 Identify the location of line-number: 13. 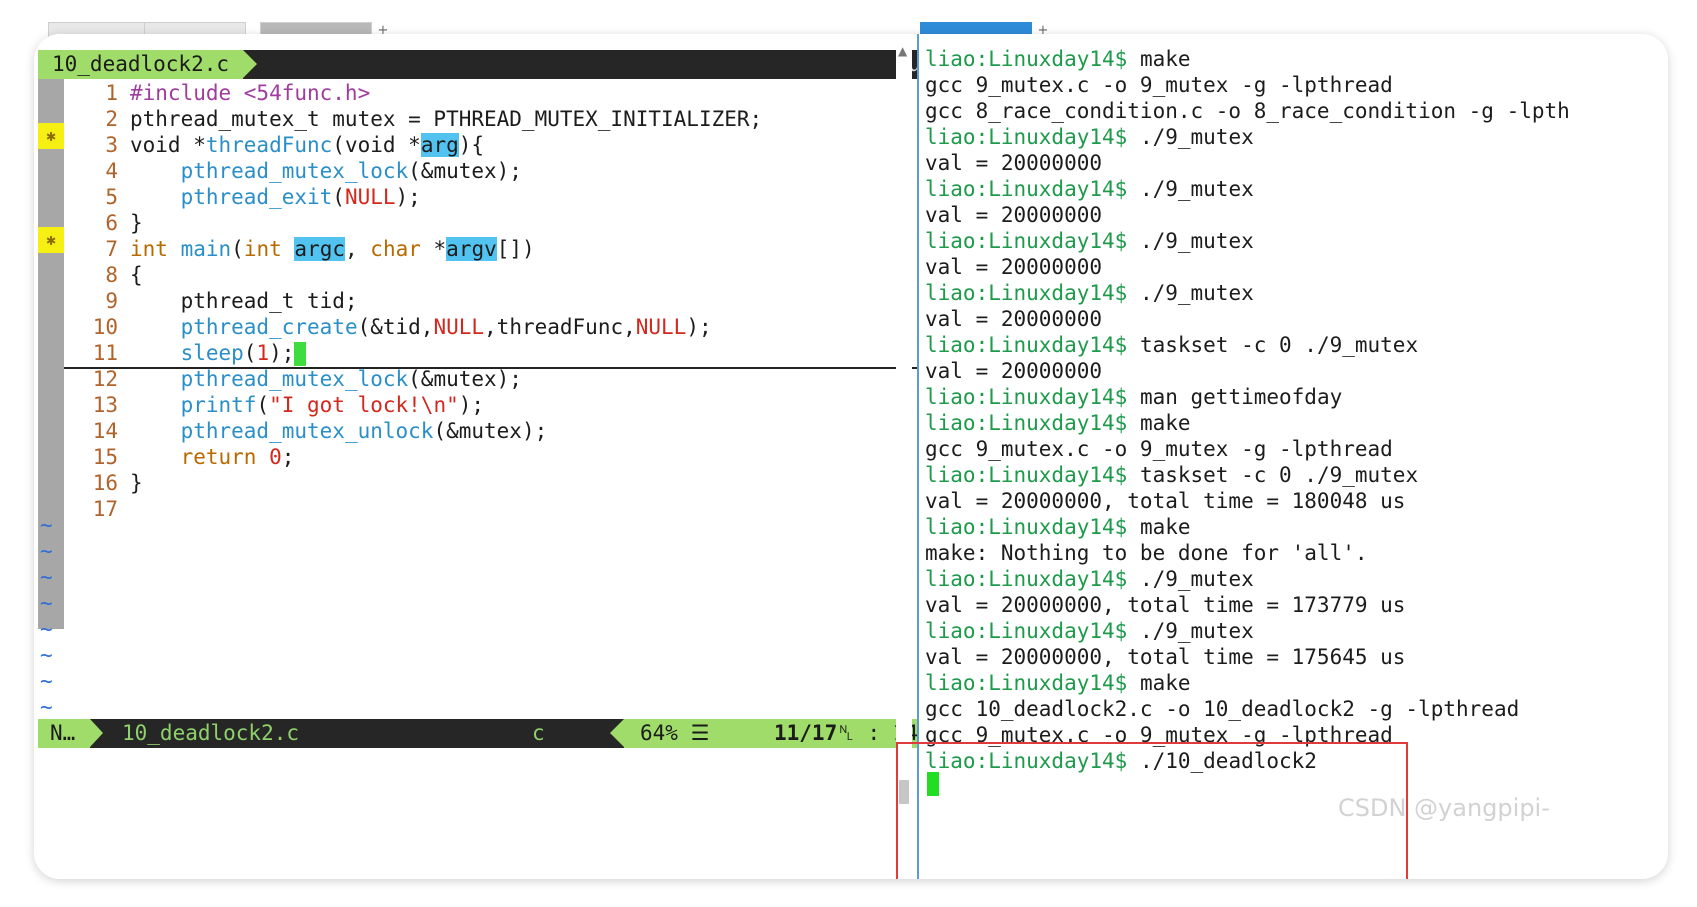
(105, 405).